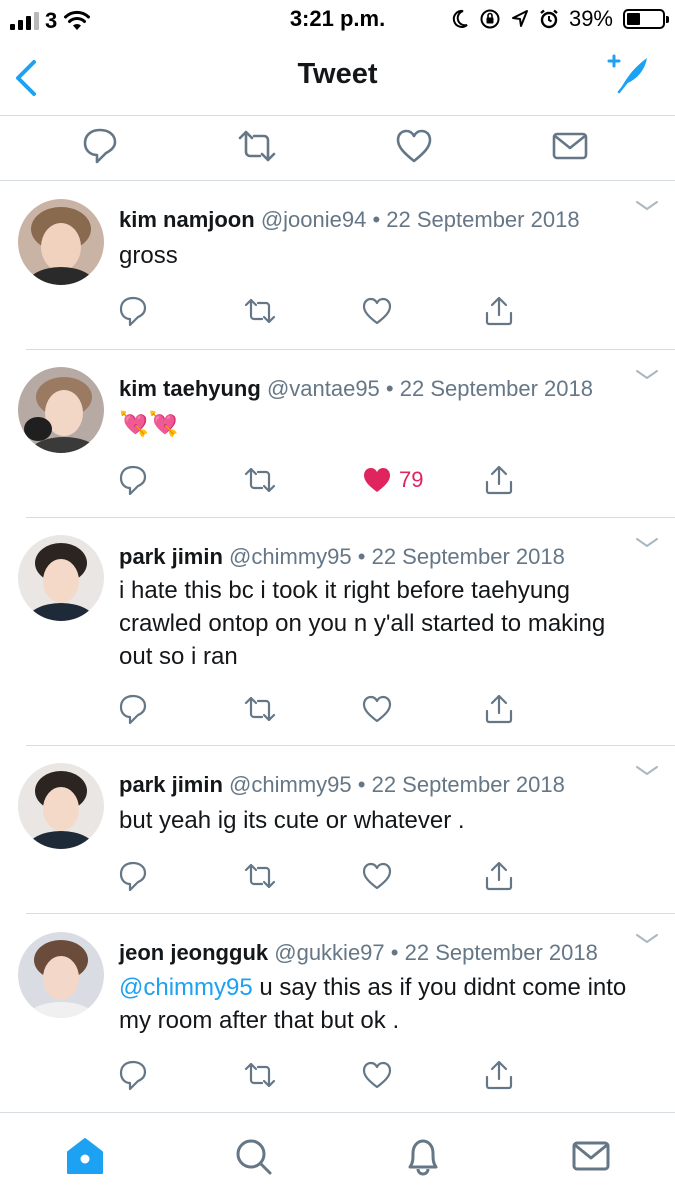 This screenshot has height=1200, width=675. Describe the element at coordinates (460, 18) in the screenshot. I see `moon-icon` at that location.